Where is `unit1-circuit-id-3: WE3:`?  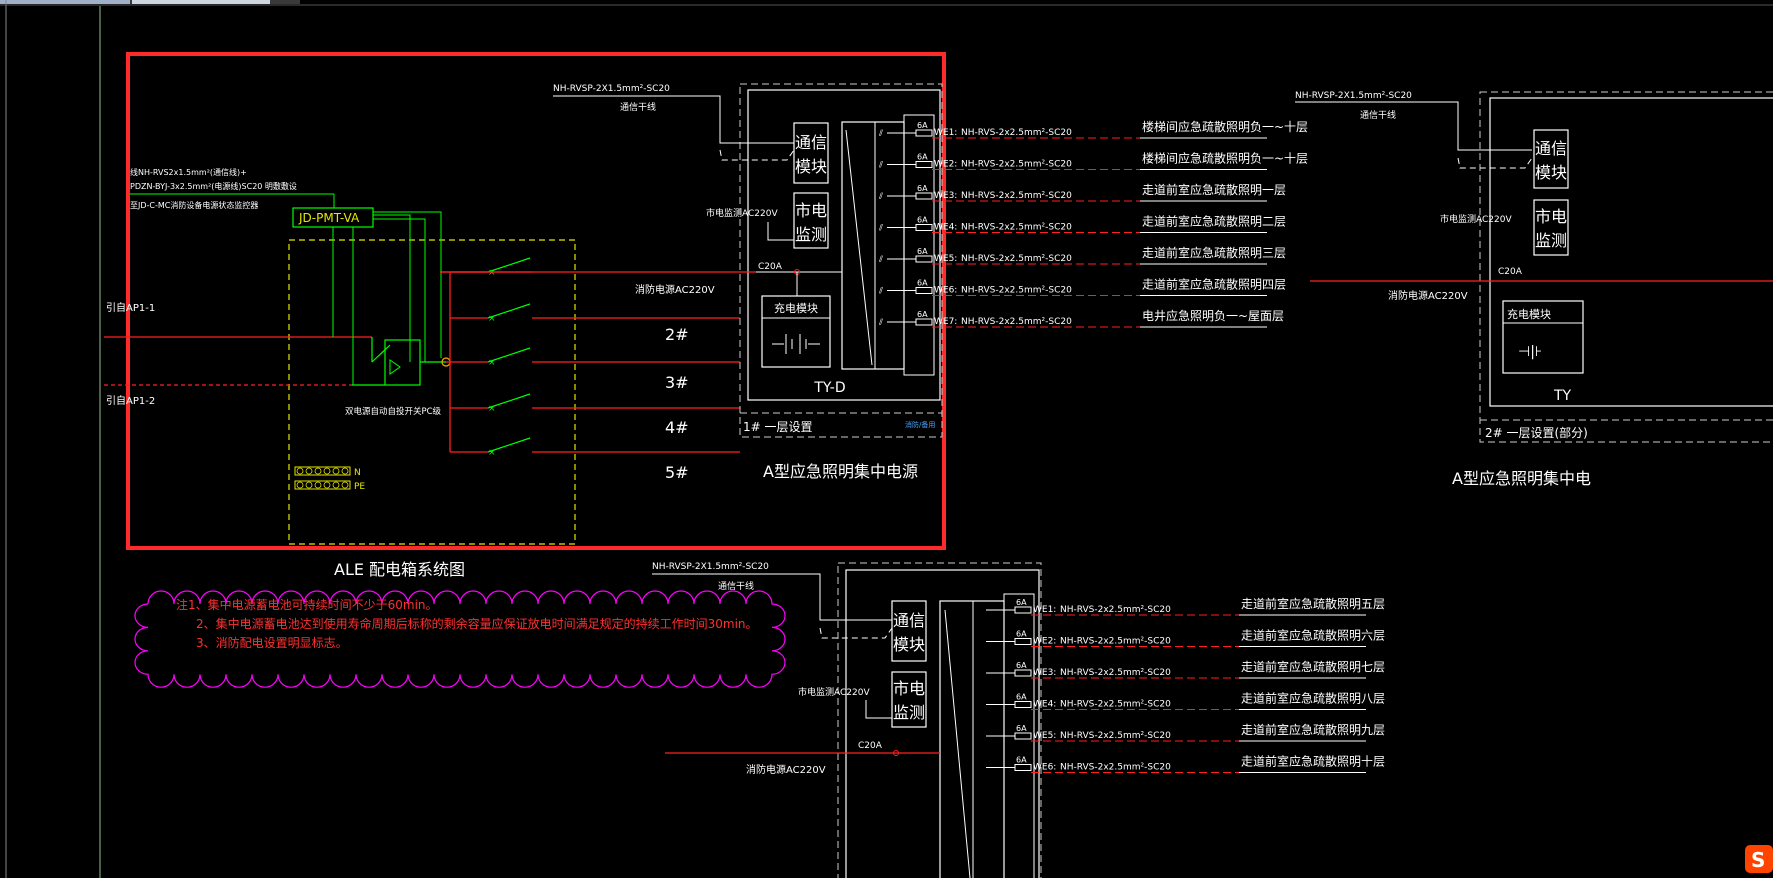 unit1-circuit-id-3: WE3: is located at coordinates (945, 196).